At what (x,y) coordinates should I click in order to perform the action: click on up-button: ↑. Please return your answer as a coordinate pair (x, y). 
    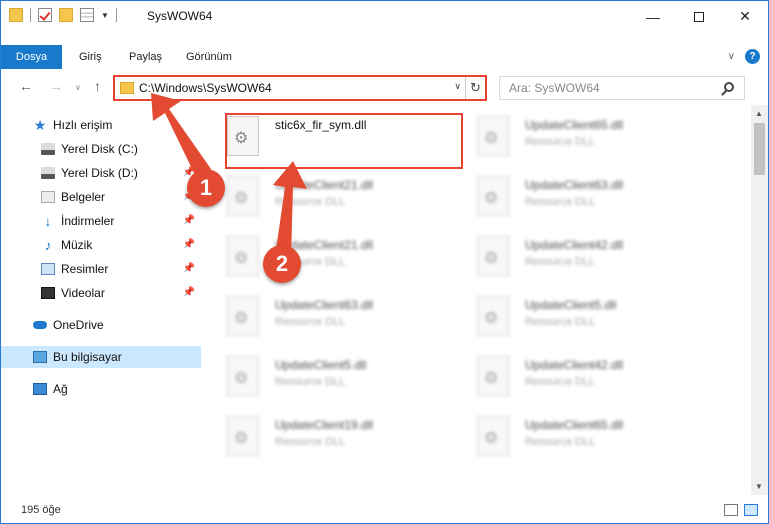
    Looking at the image, I should click on (97, 86).